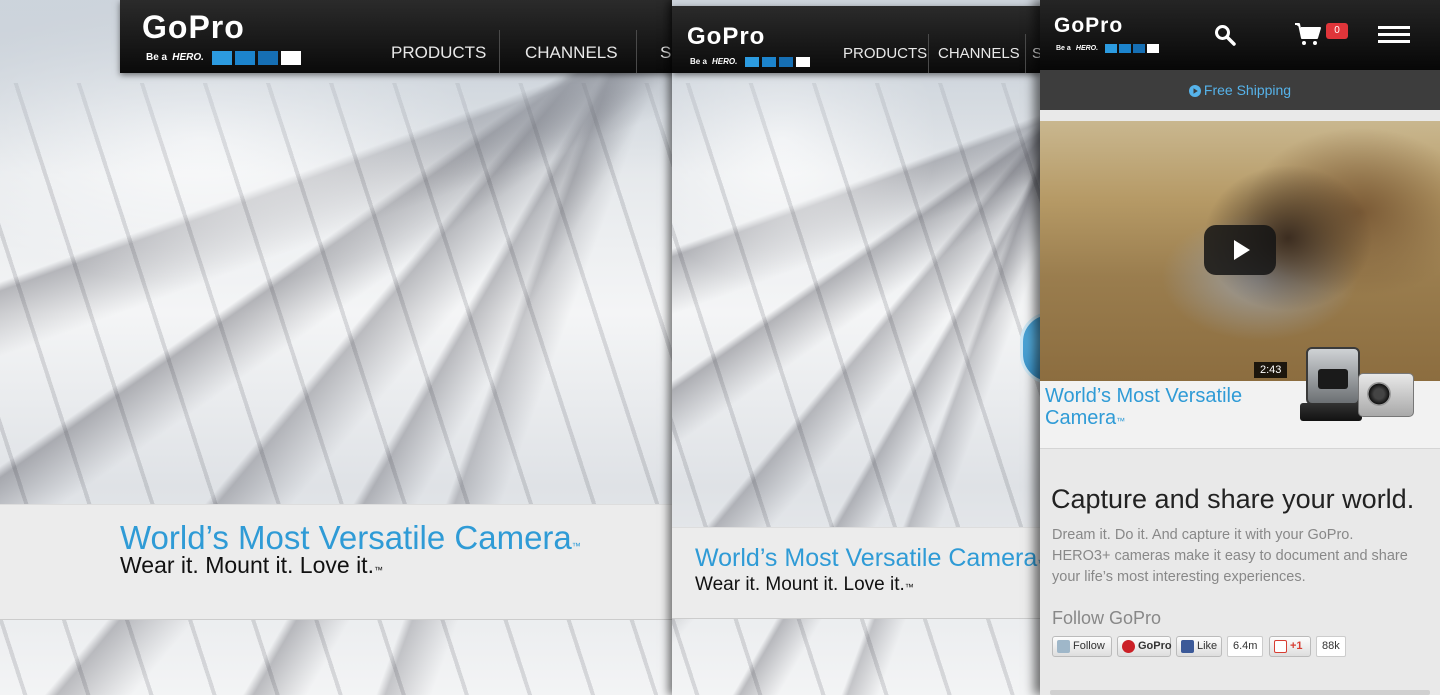 Image resolution: width=1440 pixels, height=695 pixels. What do you see at coordinates (396, 36) in the screenshot?
I see `desktop-header: GoPro Be a HERO. PRODUCTS CHANNELS S` at bounding box center [396, 36].